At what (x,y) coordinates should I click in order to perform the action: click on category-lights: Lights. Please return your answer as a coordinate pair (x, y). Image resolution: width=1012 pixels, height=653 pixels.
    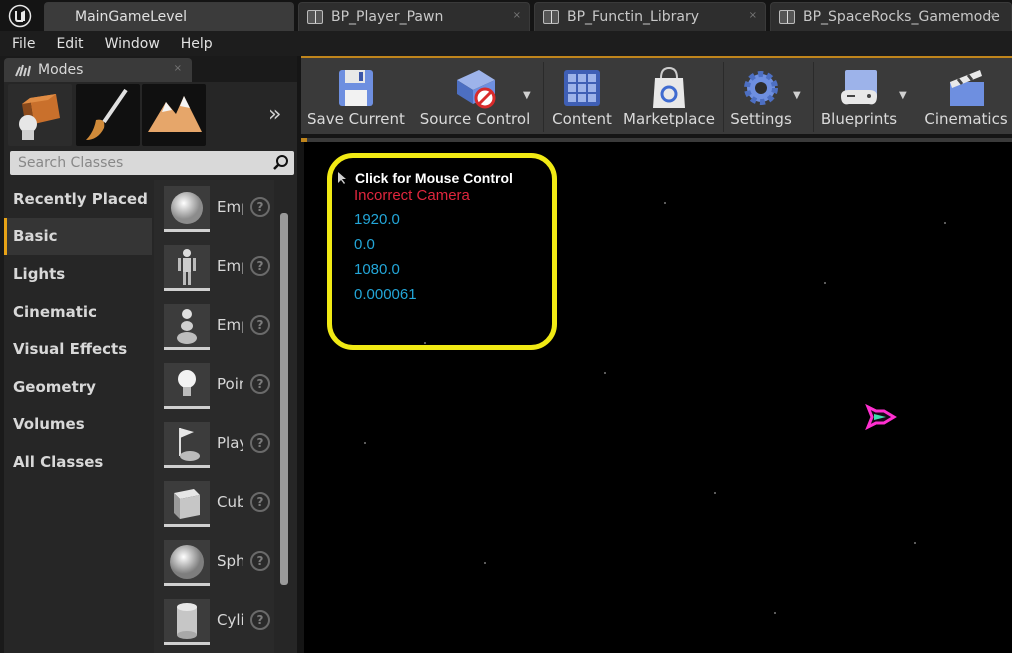
    Looking at the image, I should click on (78, 274).